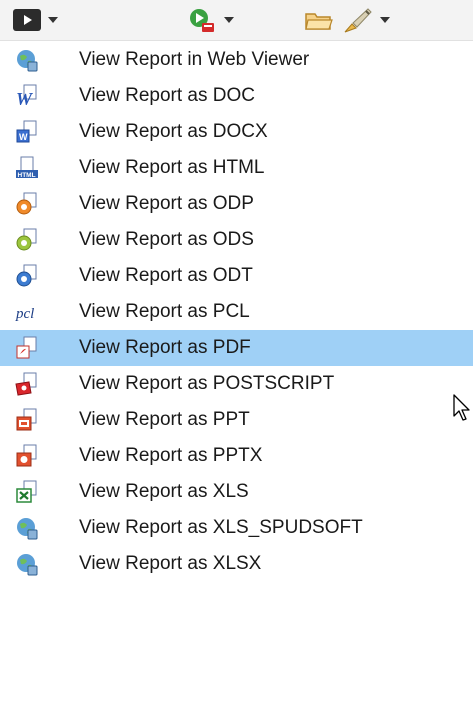  I want to click on menu-item-label: View Report as XLS, so click(164, 491).